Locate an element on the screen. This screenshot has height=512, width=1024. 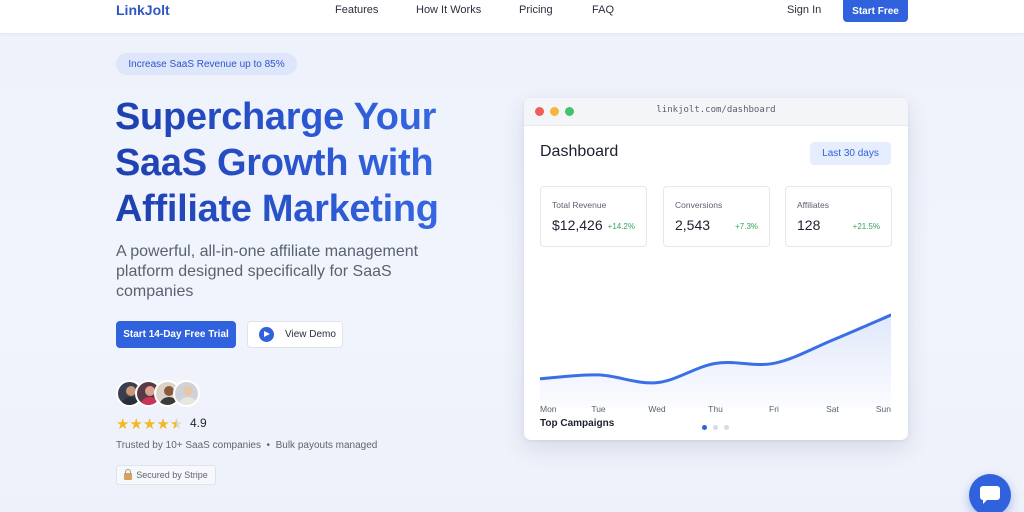
star-rating: ★★★★★ is located at coordinates (149, 424).